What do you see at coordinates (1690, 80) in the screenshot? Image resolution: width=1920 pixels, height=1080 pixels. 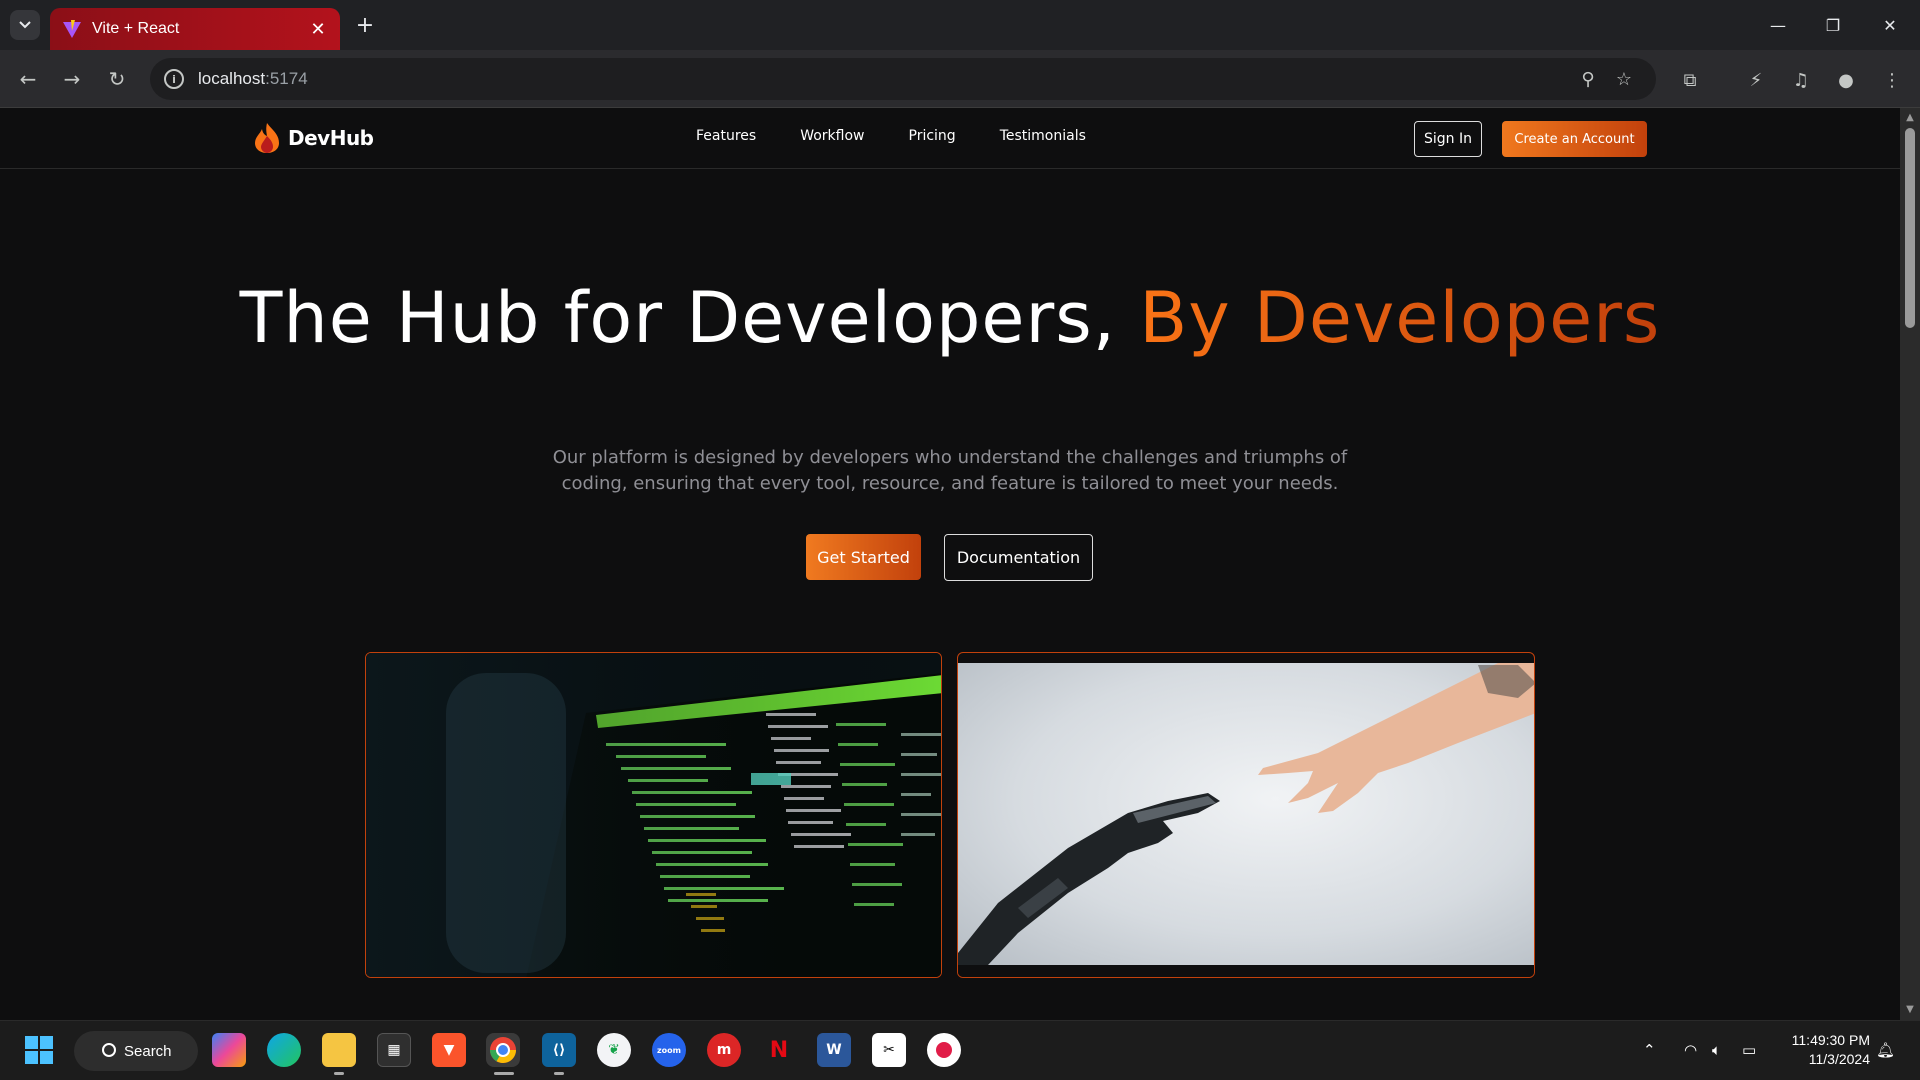 I see `extensions-icon: ⧉` at bounding box center [1690, 80].